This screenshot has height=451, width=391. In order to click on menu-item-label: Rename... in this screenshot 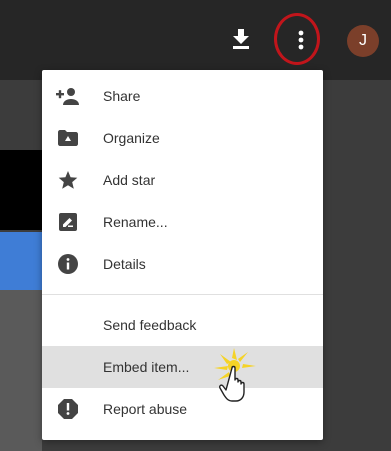, I will do `click(135, 222)`.